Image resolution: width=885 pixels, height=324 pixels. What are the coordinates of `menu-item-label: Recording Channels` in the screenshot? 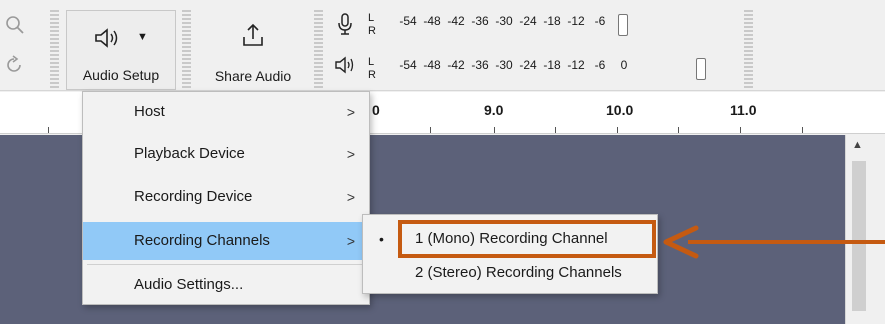 It's located at (202, 240).